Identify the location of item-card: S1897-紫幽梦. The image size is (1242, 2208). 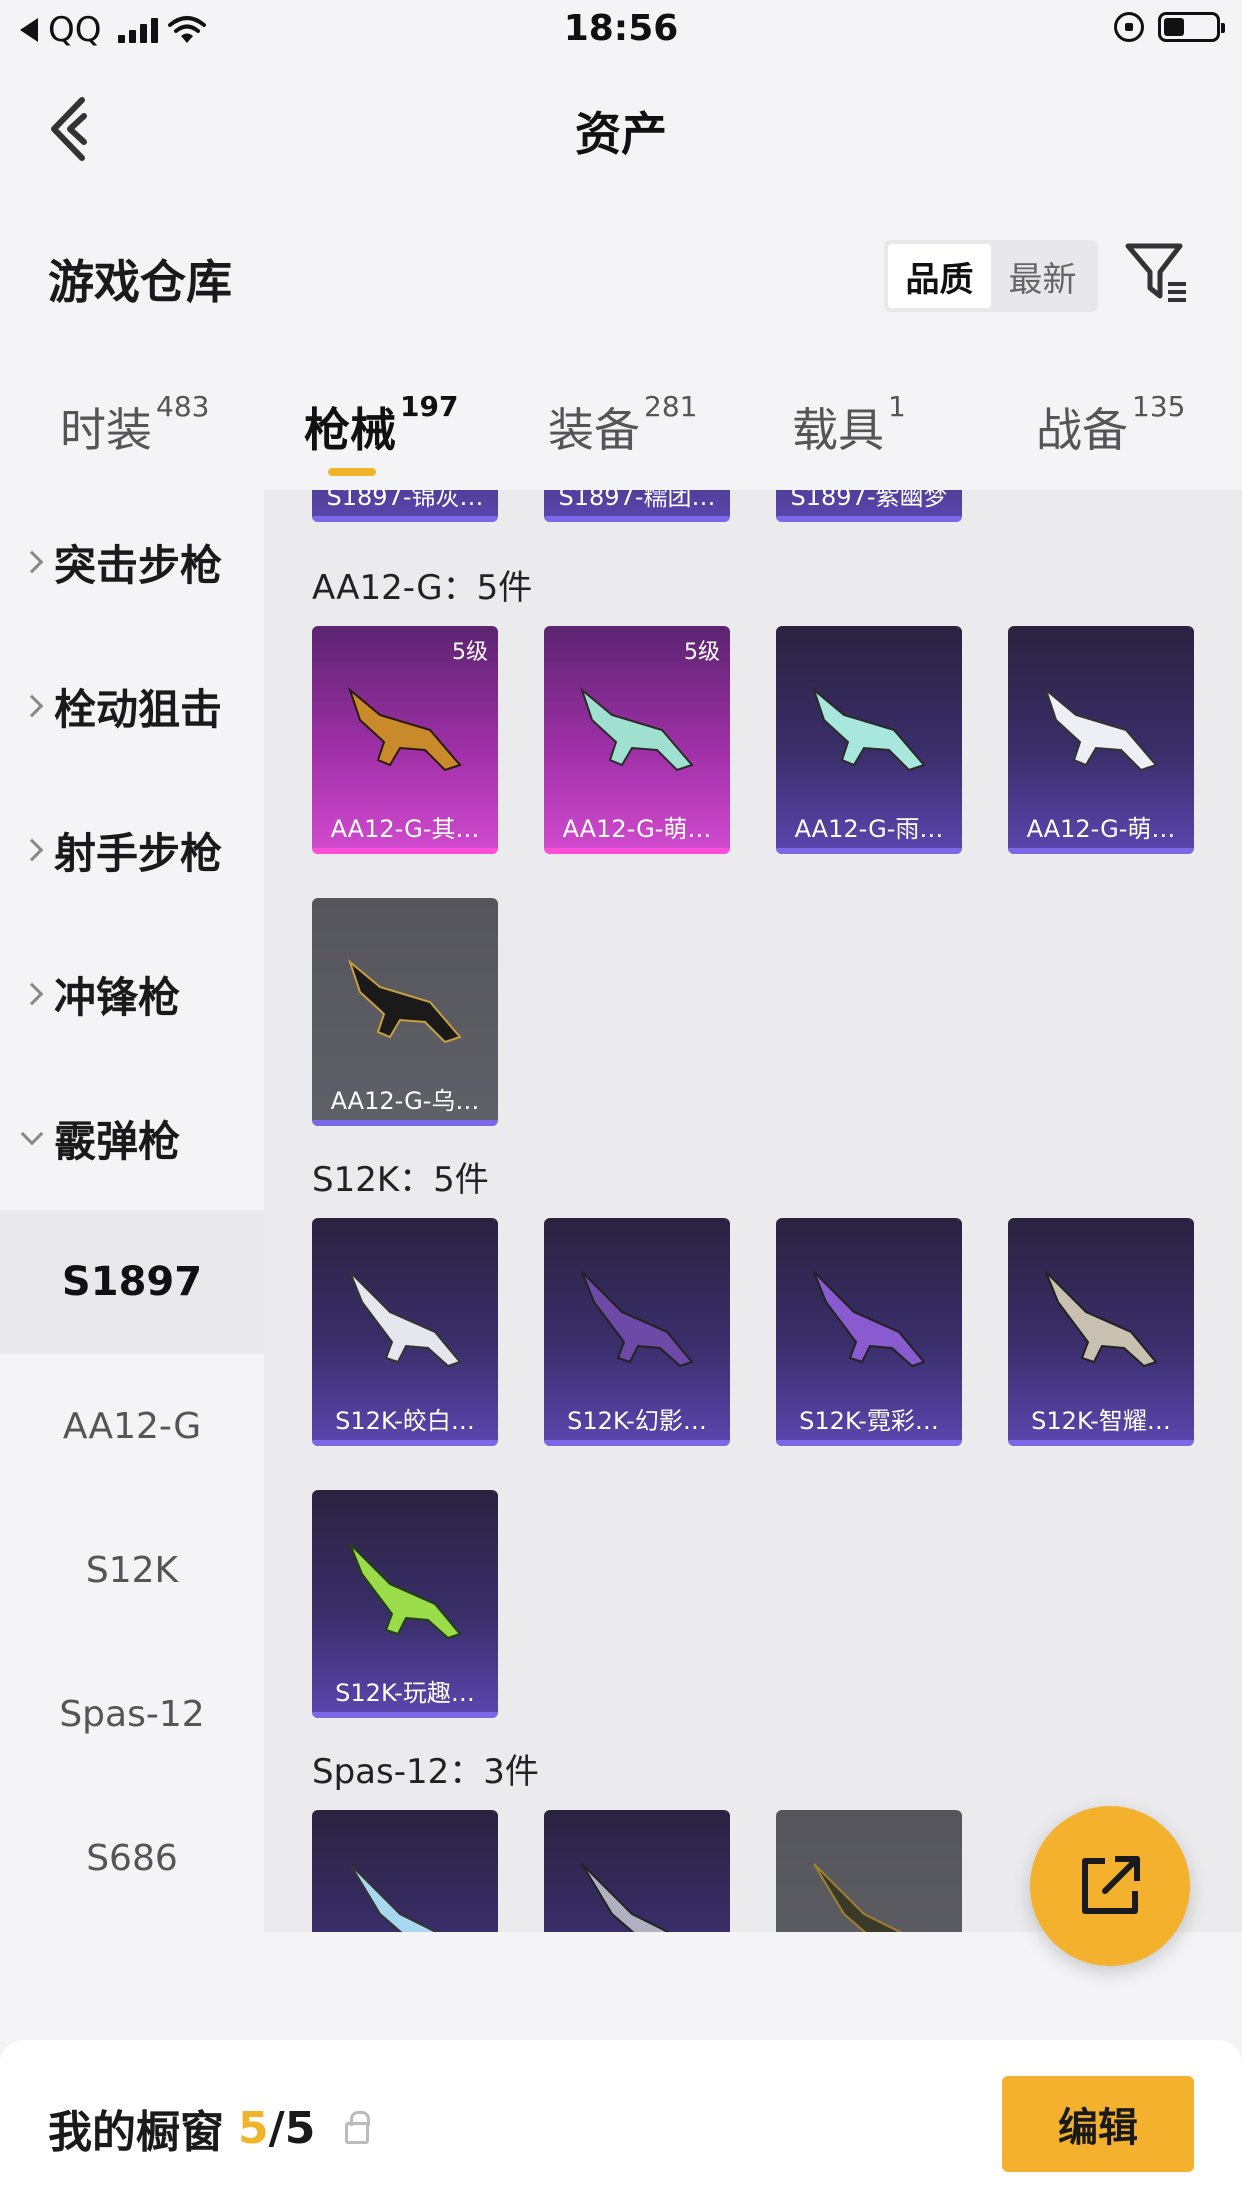
(869, 506).